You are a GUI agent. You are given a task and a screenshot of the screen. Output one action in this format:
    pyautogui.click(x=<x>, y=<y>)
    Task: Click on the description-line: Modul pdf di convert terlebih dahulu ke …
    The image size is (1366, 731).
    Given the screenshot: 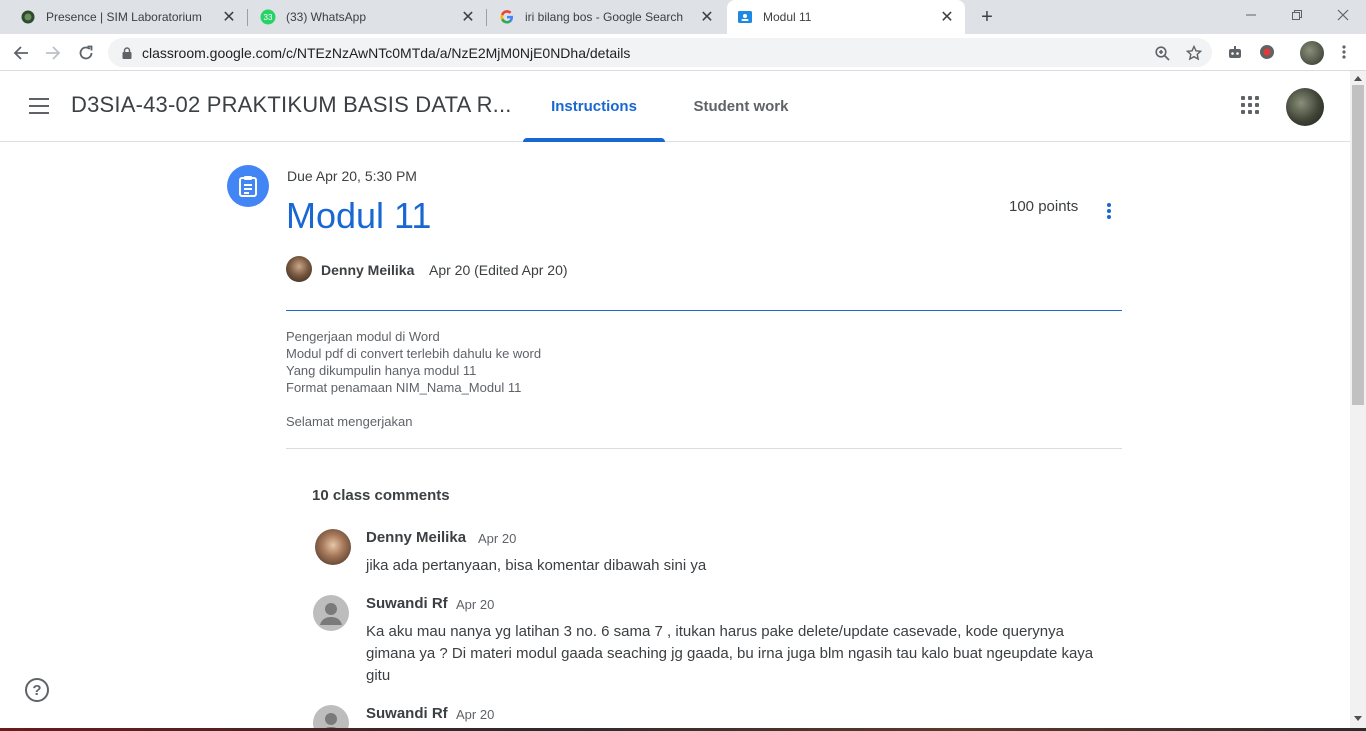 What is the action you would take?
    pyautogui.click(x=414, y=353)
    